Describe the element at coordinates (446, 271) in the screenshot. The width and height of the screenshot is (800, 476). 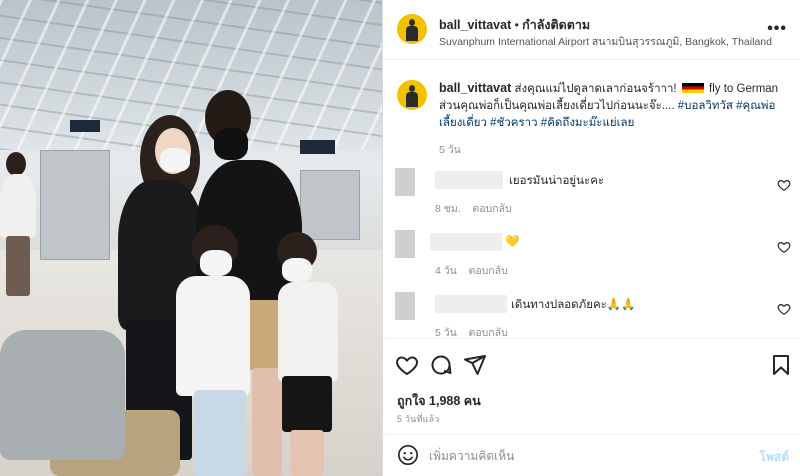
I see `comment-age: 4 วัน` at that location.